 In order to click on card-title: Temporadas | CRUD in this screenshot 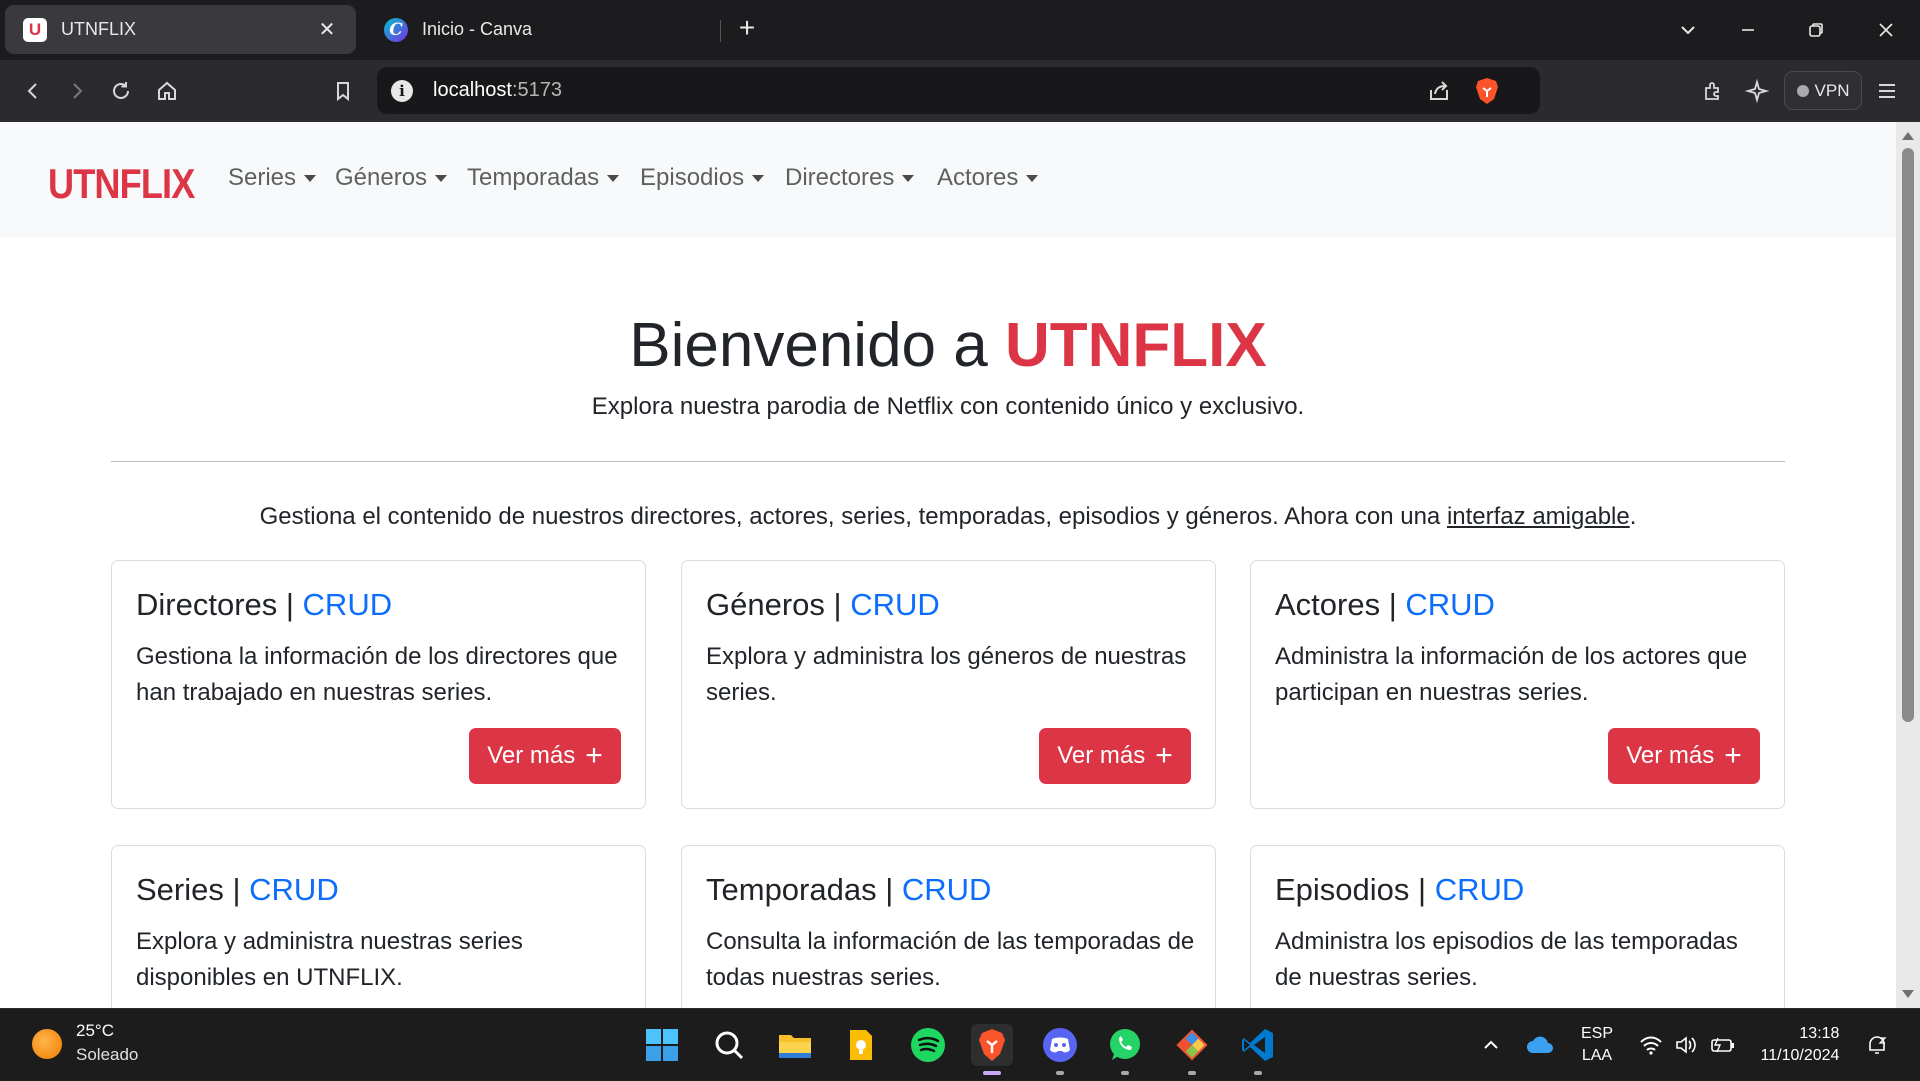, I will do `click(849, 889)`.